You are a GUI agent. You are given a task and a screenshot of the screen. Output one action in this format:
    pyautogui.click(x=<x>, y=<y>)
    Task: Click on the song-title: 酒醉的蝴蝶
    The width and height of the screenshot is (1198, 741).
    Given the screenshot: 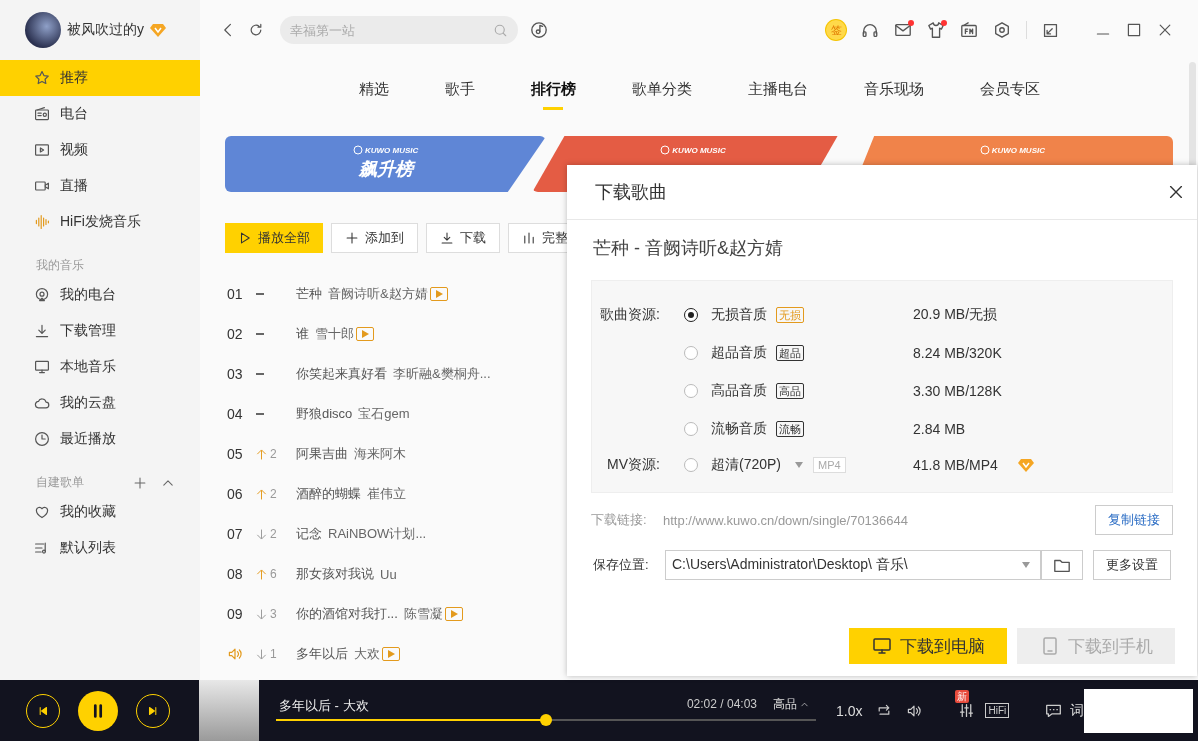 What is the action you would take?
    pyautogui.click(x=328, y=494)
    